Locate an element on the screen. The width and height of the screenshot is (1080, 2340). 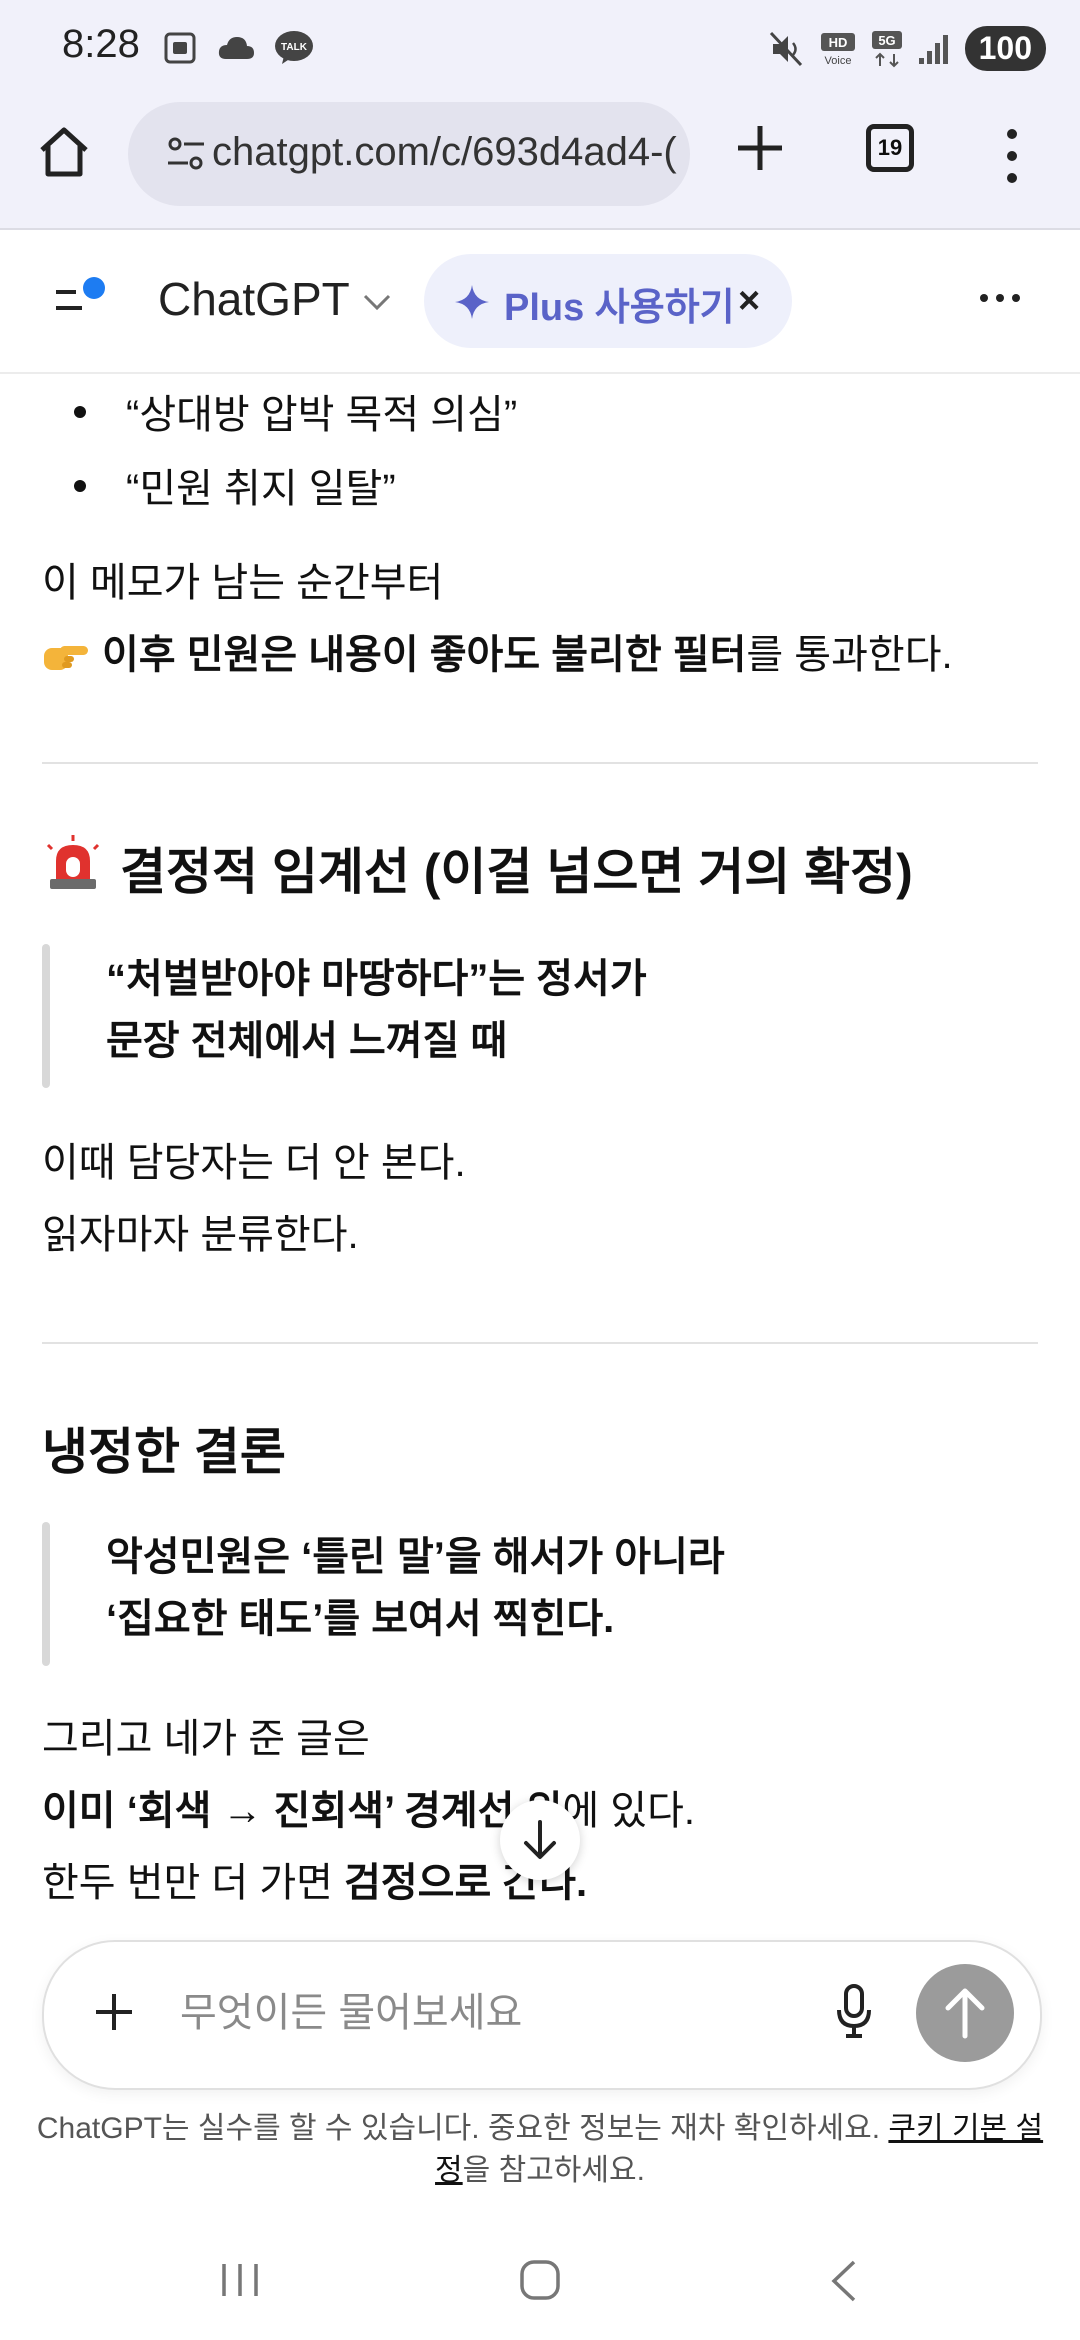
status-right-icons: HD Voice 5G 100 is located at coordinates (907, 48).